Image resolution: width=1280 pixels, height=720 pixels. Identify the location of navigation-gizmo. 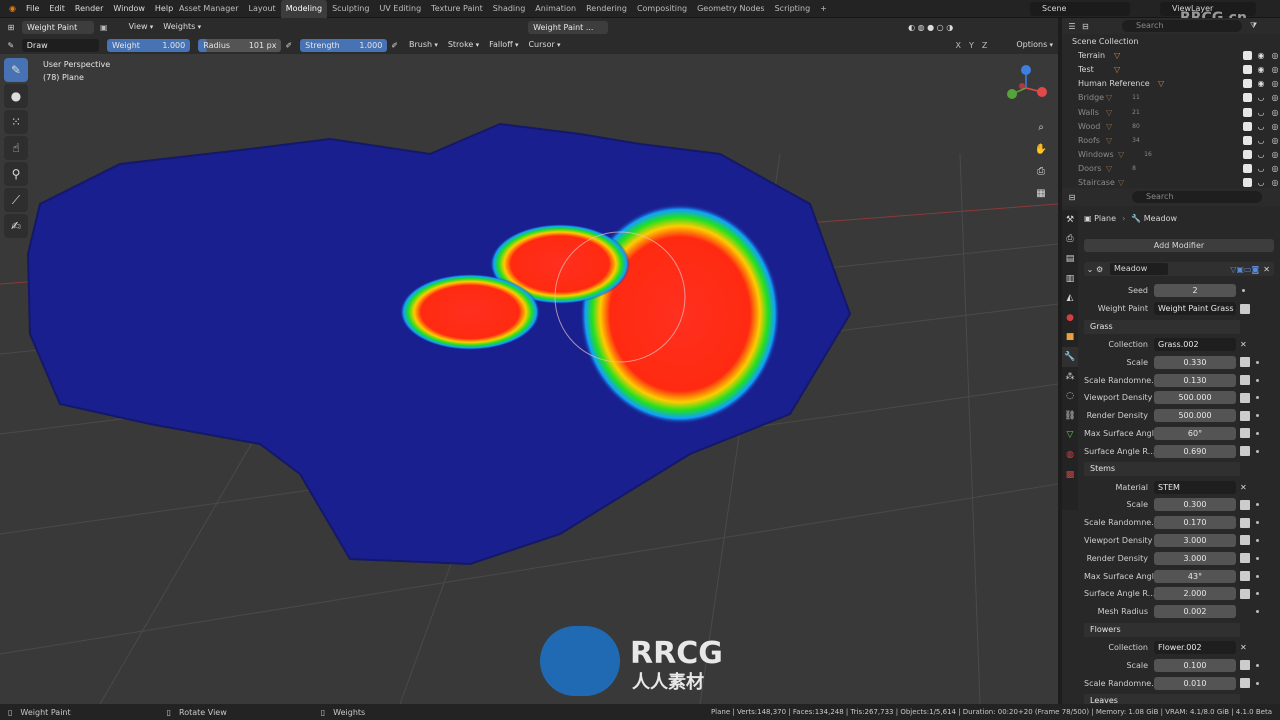
(1027, 87).